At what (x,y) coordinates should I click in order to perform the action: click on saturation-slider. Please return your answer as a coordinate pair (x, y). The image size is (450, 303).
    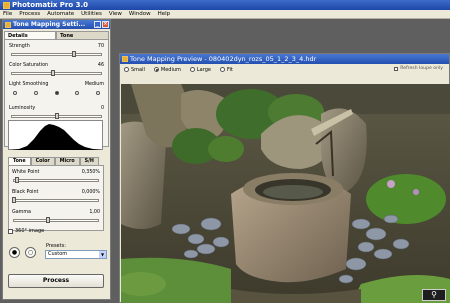
    Looking at the image, I should click on (56, 73).